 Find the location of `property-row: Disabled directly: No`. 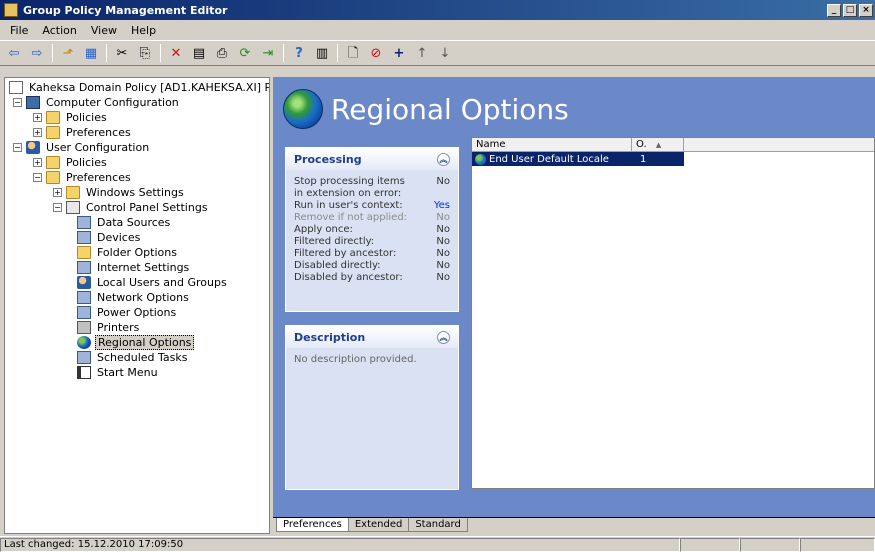

property-row: Disabled directly: No is located at coordinates (372, 266).